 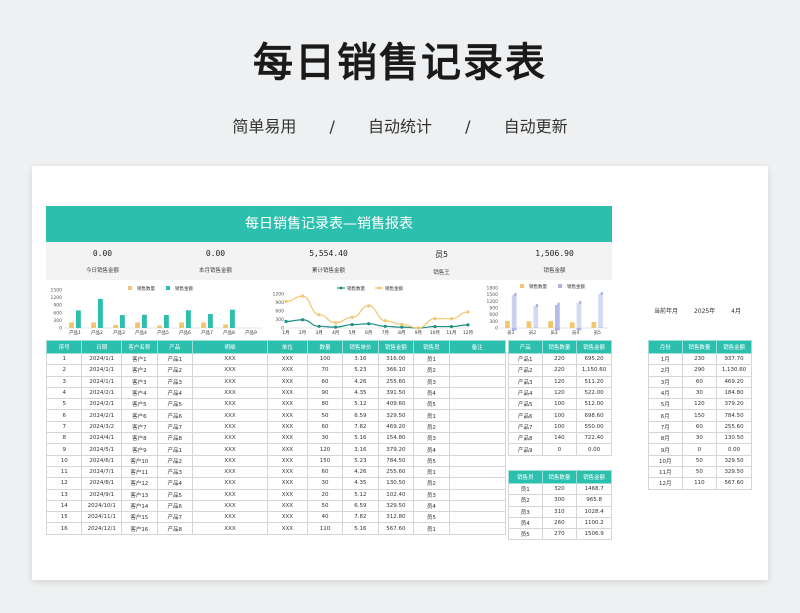 I want to click on table-cell: 客户10, so click(x=139, y=460).